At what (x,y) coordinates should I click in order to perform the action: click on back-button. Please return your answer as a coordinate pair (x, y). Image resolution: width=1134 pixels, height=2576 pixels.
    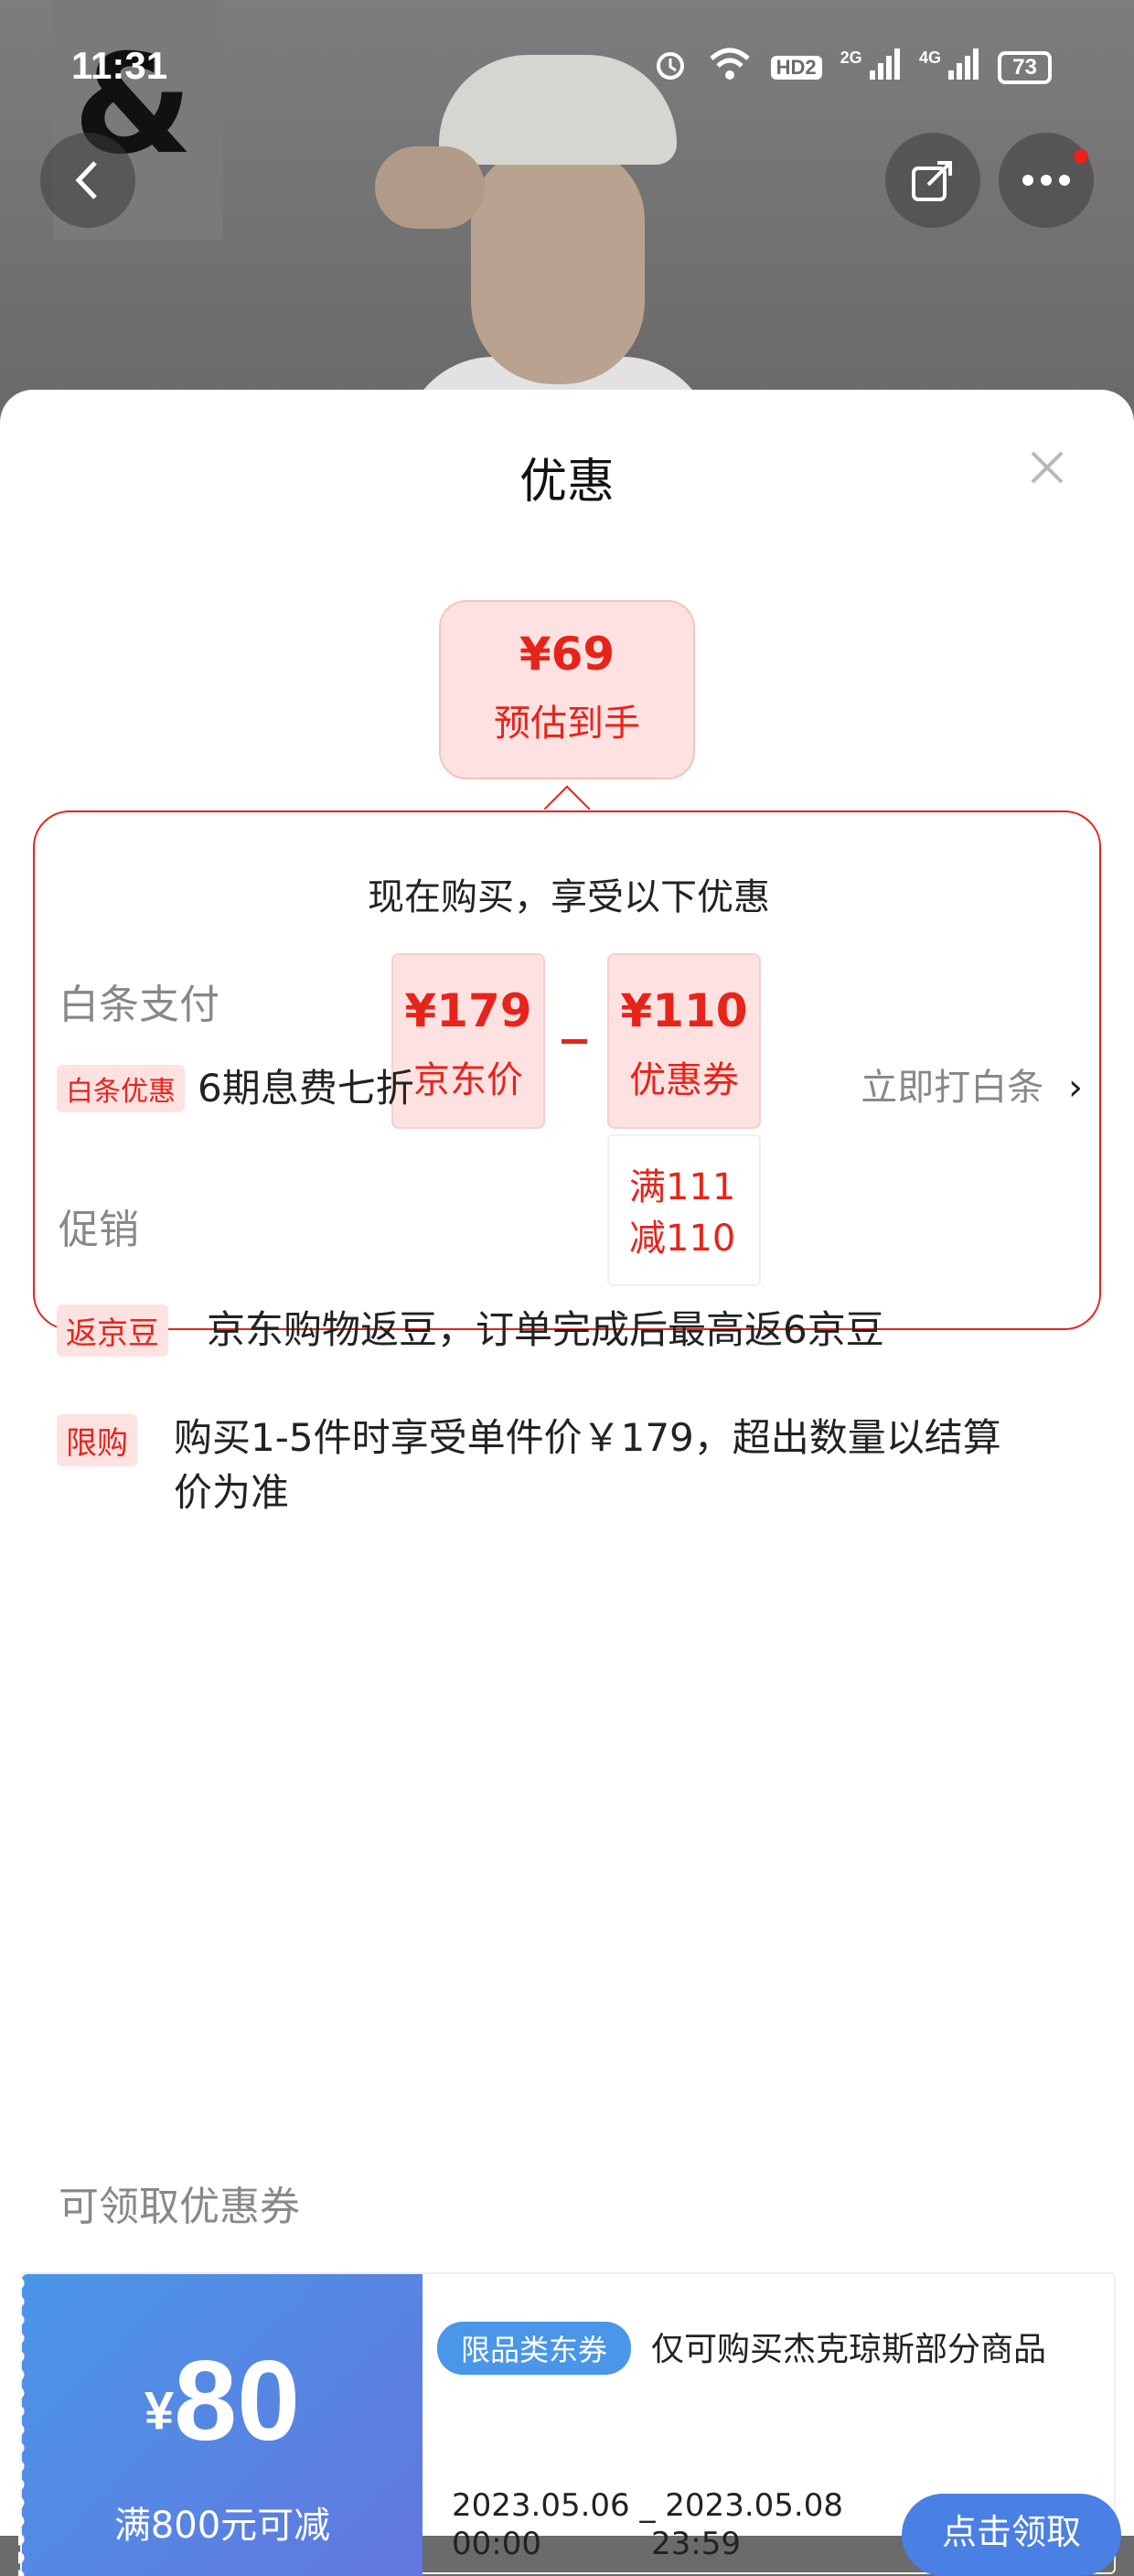
    Looking at the image, I should click on (87, 181).